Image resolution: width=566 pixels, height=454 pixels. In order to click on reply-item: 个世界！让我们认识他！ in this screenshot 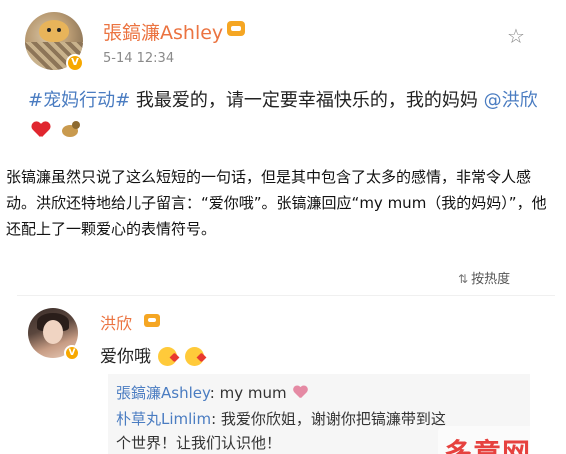, I will do `click(198, 443)`.